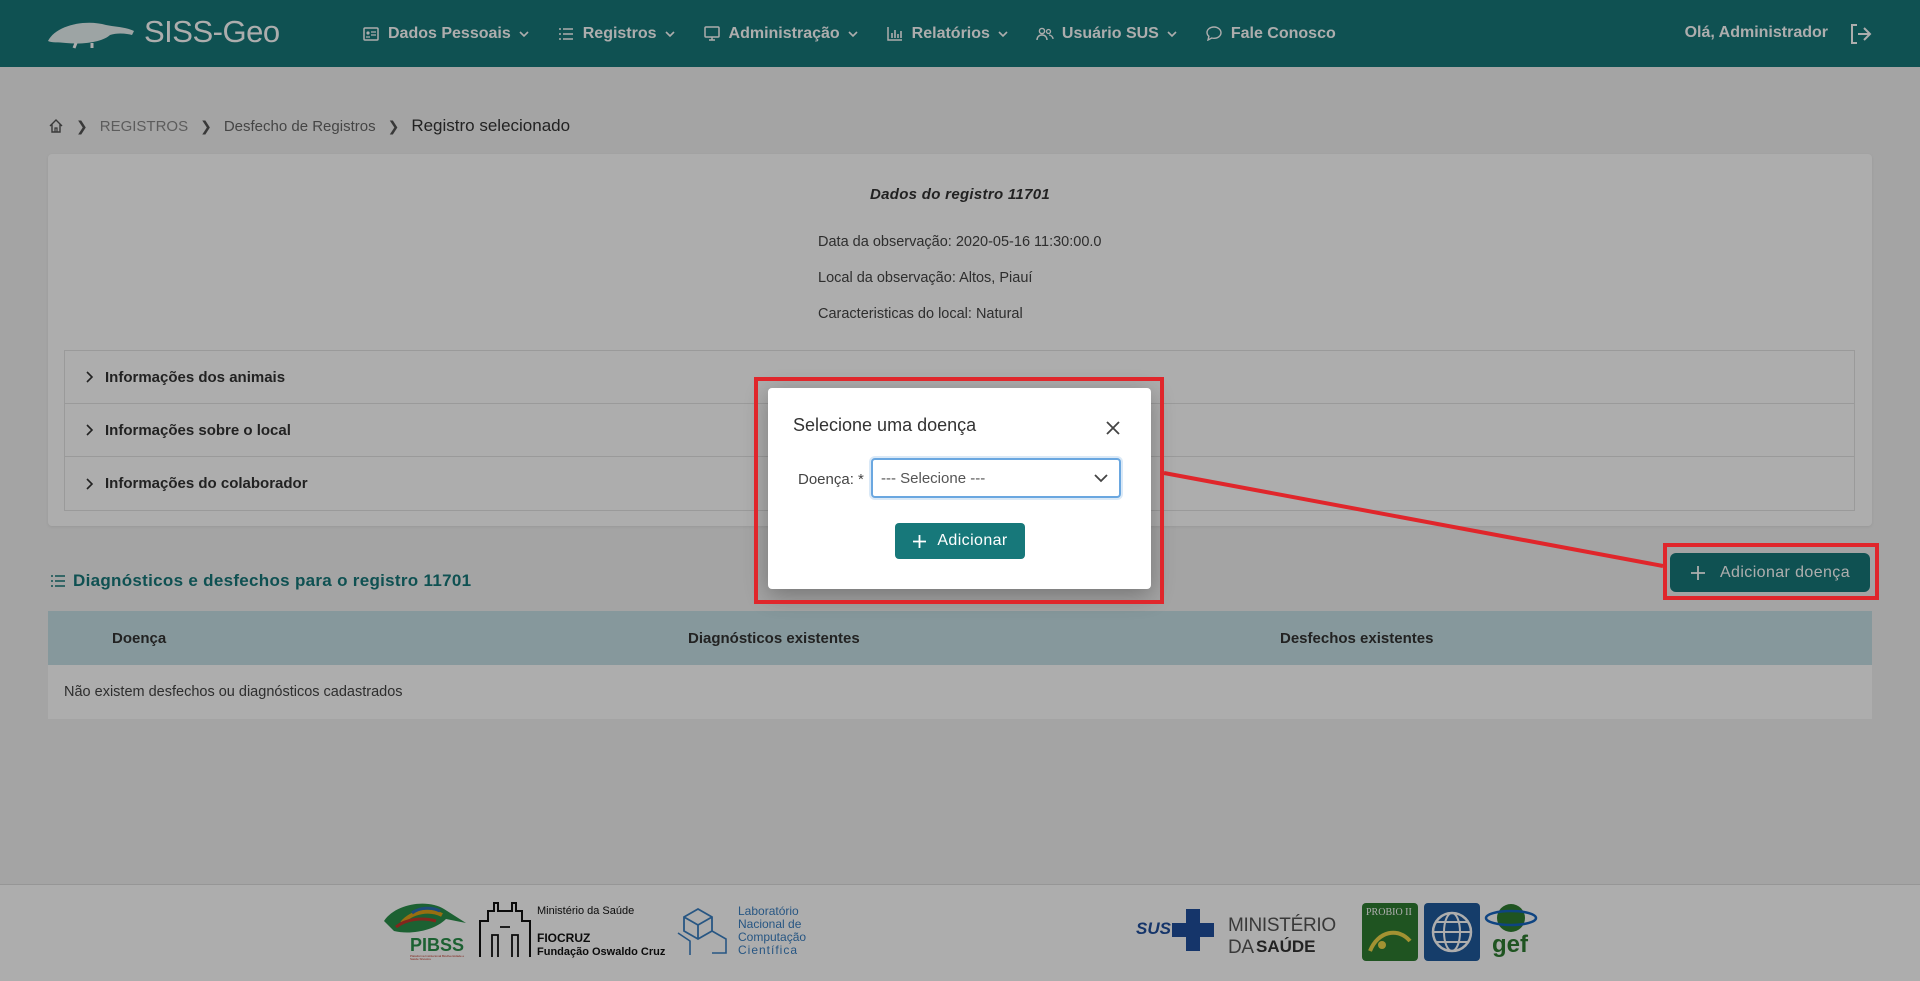  I want to click on modal-add-button: Adicionar, so click(960, 541).